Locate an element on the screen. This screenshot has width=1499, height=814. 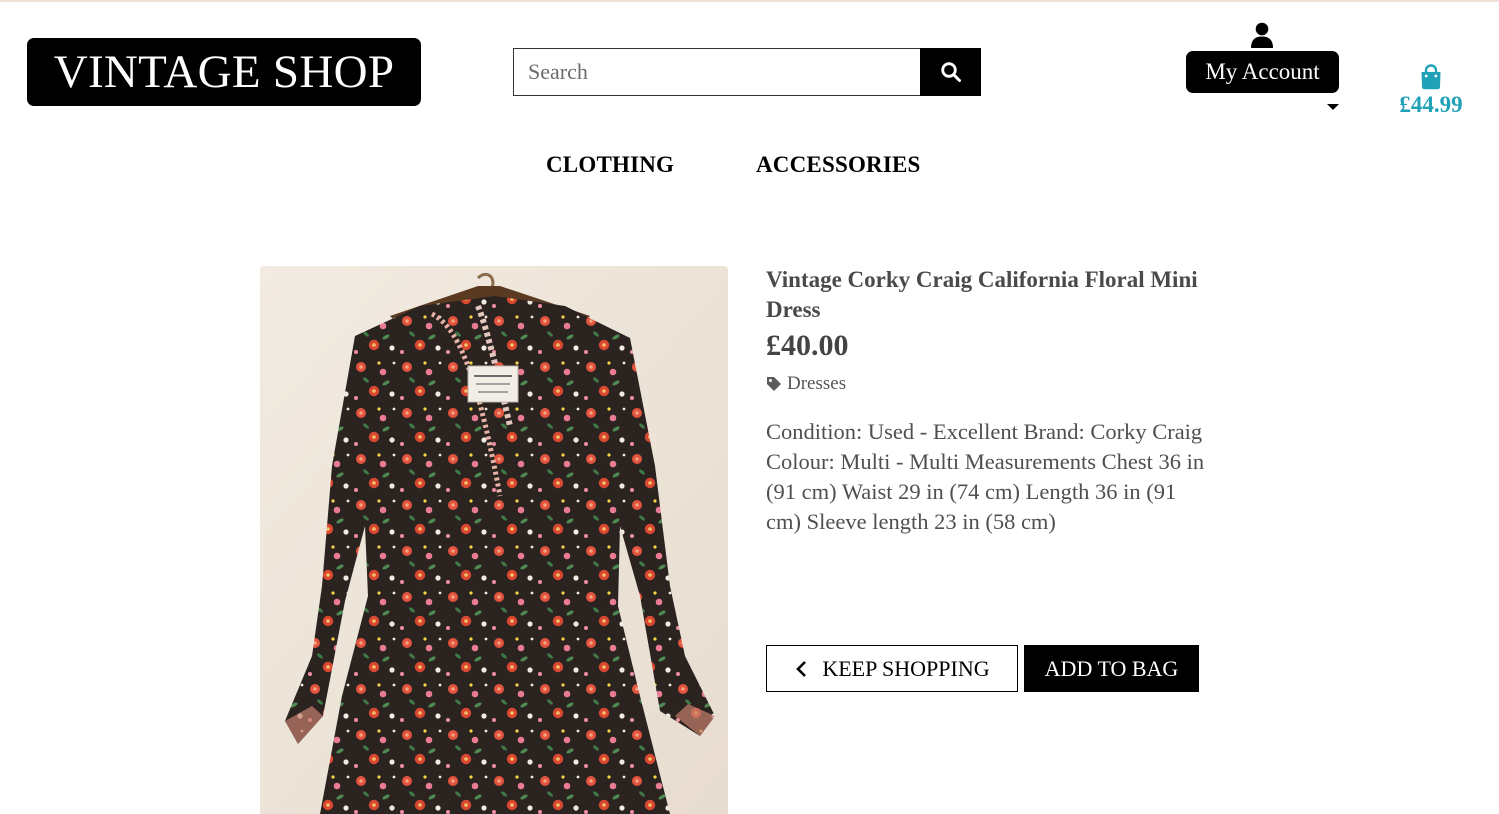
keep-shopping-button: KEEP SHOPPING is located at coordinates (892, 668).